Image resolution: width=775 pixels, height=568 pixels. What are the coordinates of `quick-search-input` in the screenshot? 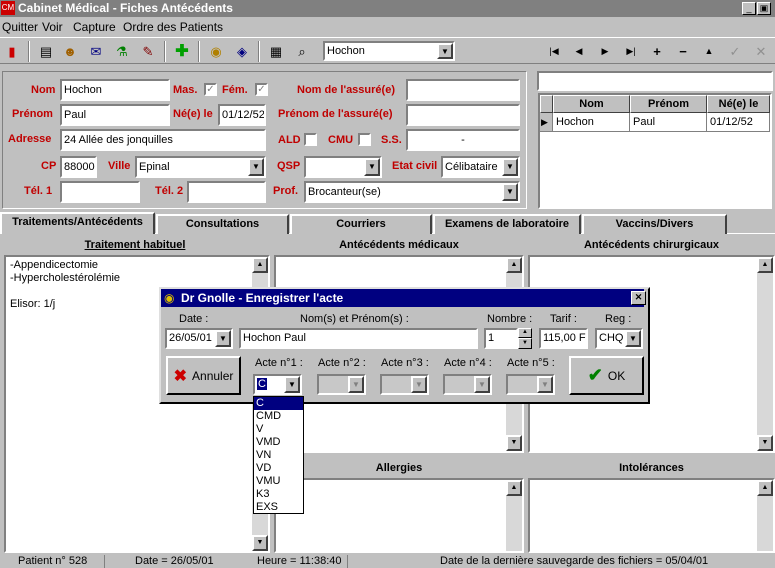 It's located at (655, 81).